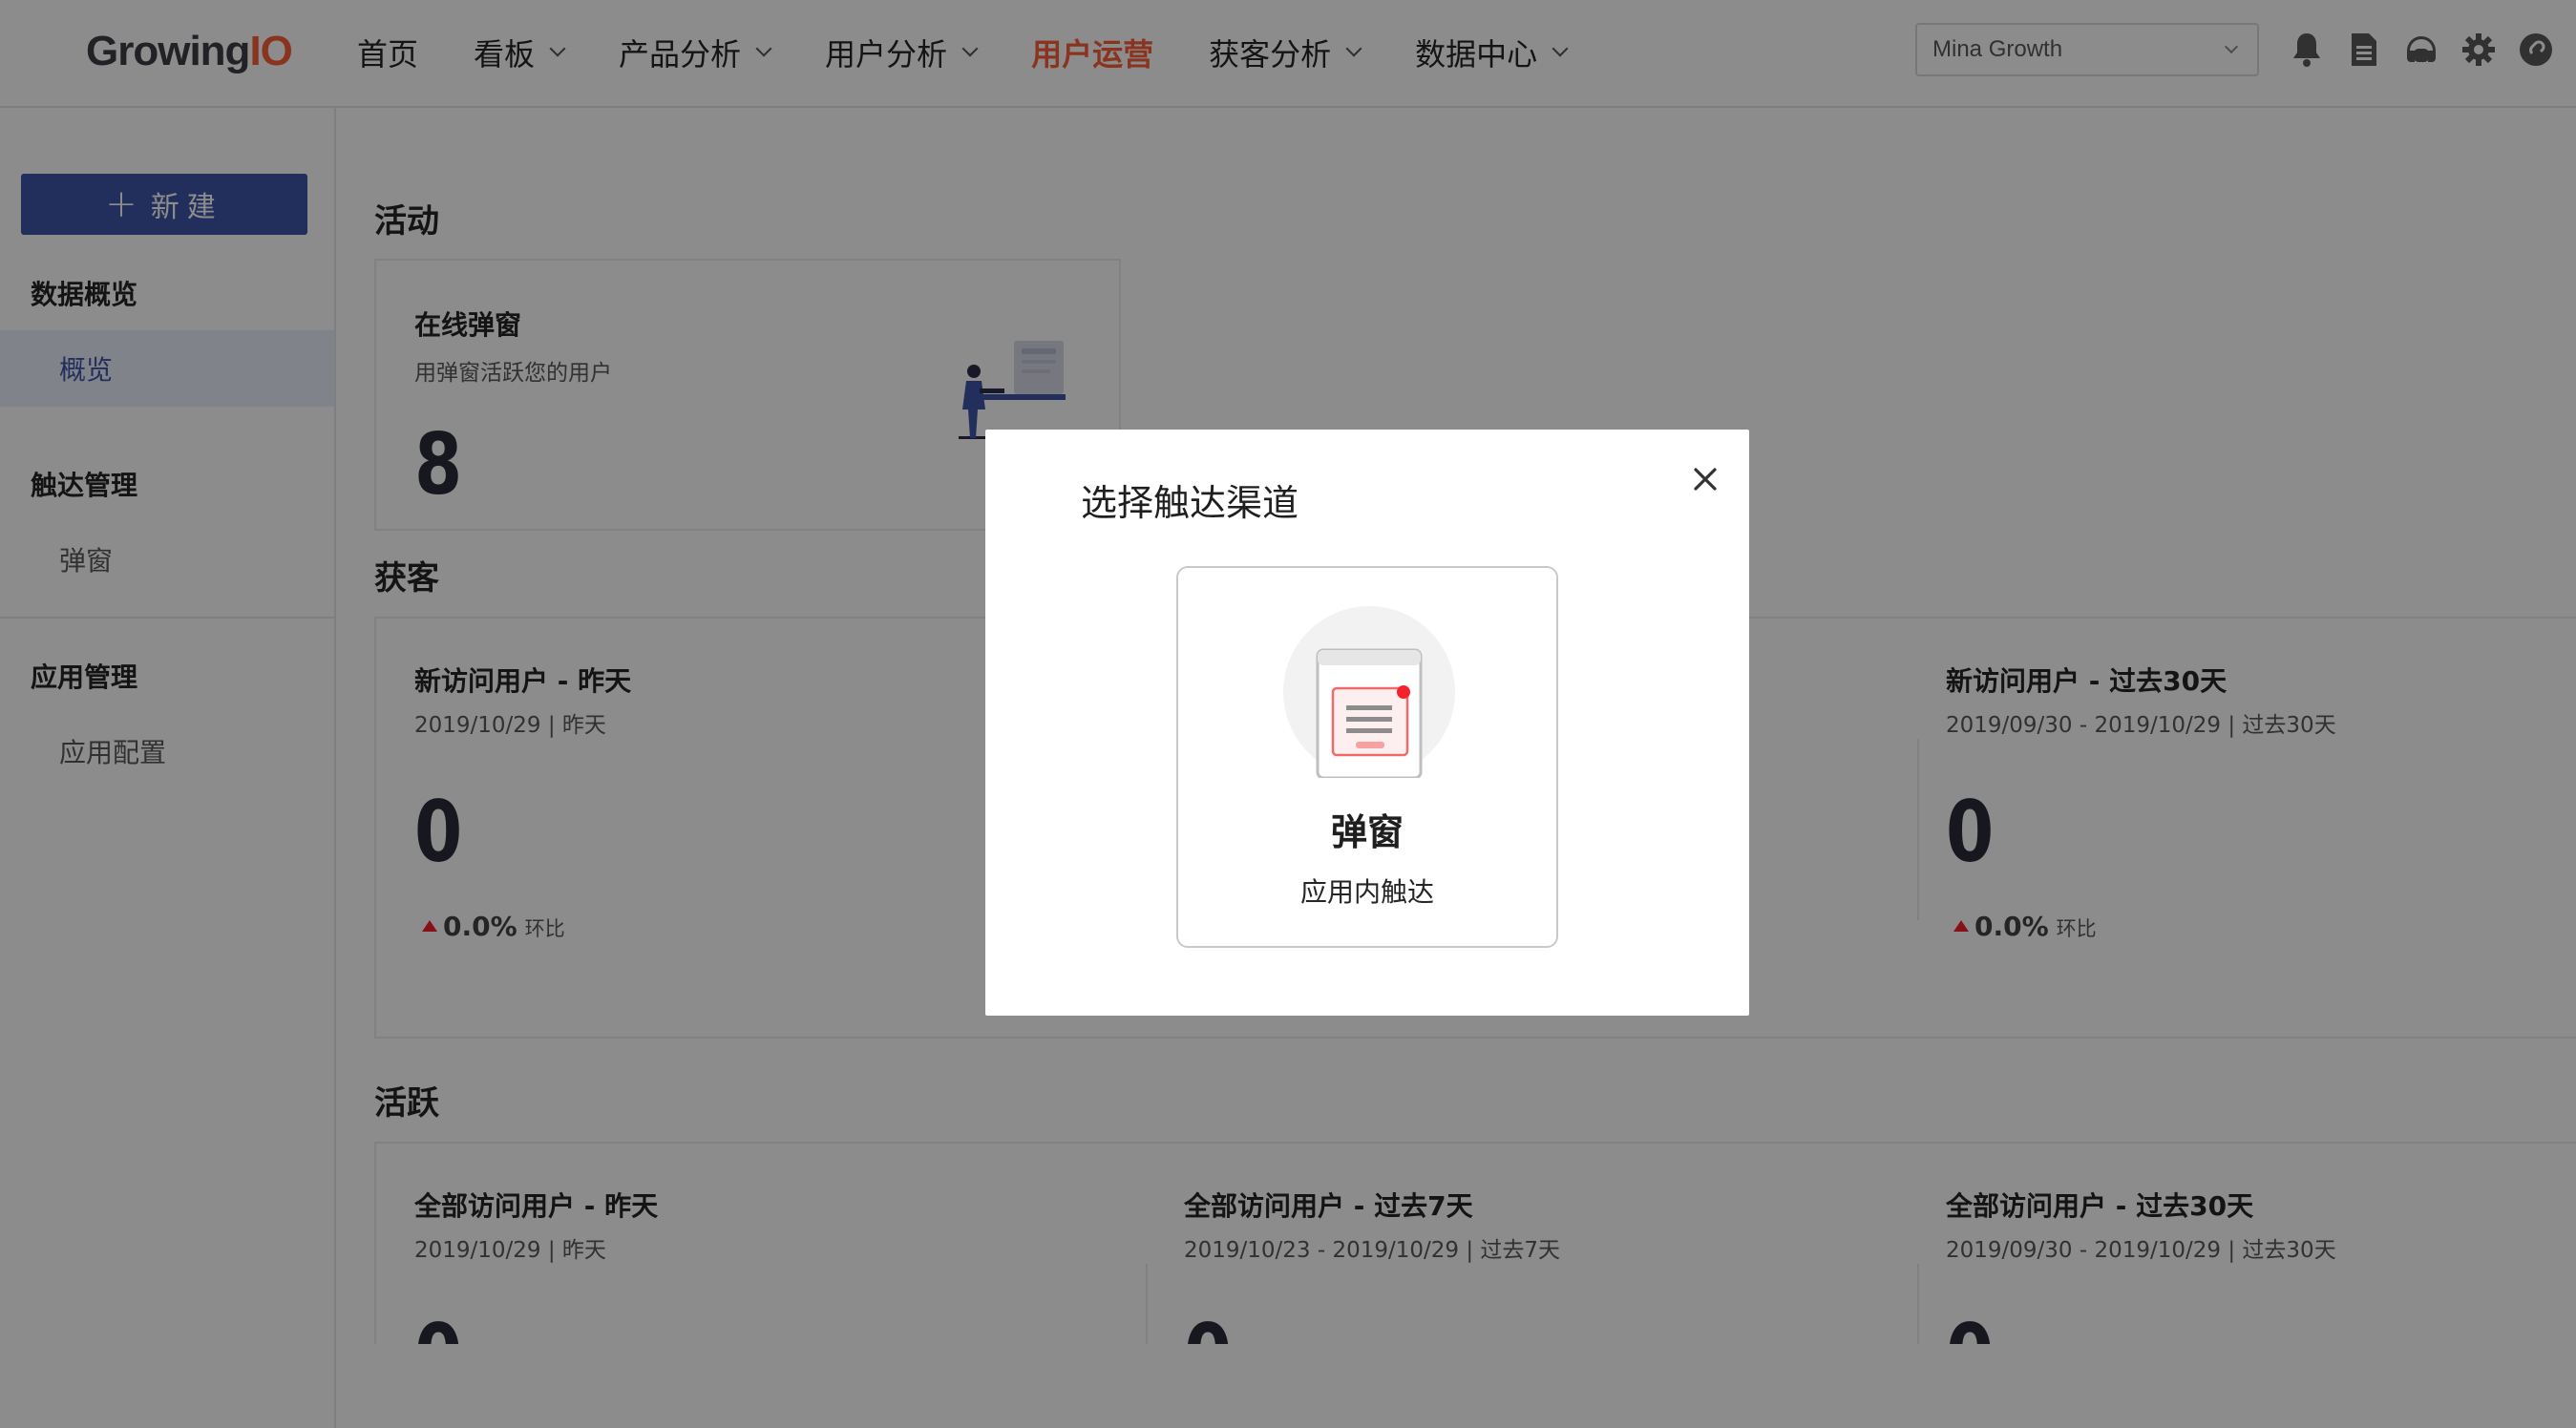 This screenshot has height=1428, width=2576. I want to click on channel-option-popup: 弹窗 应用内触达, so click(1367, 757).